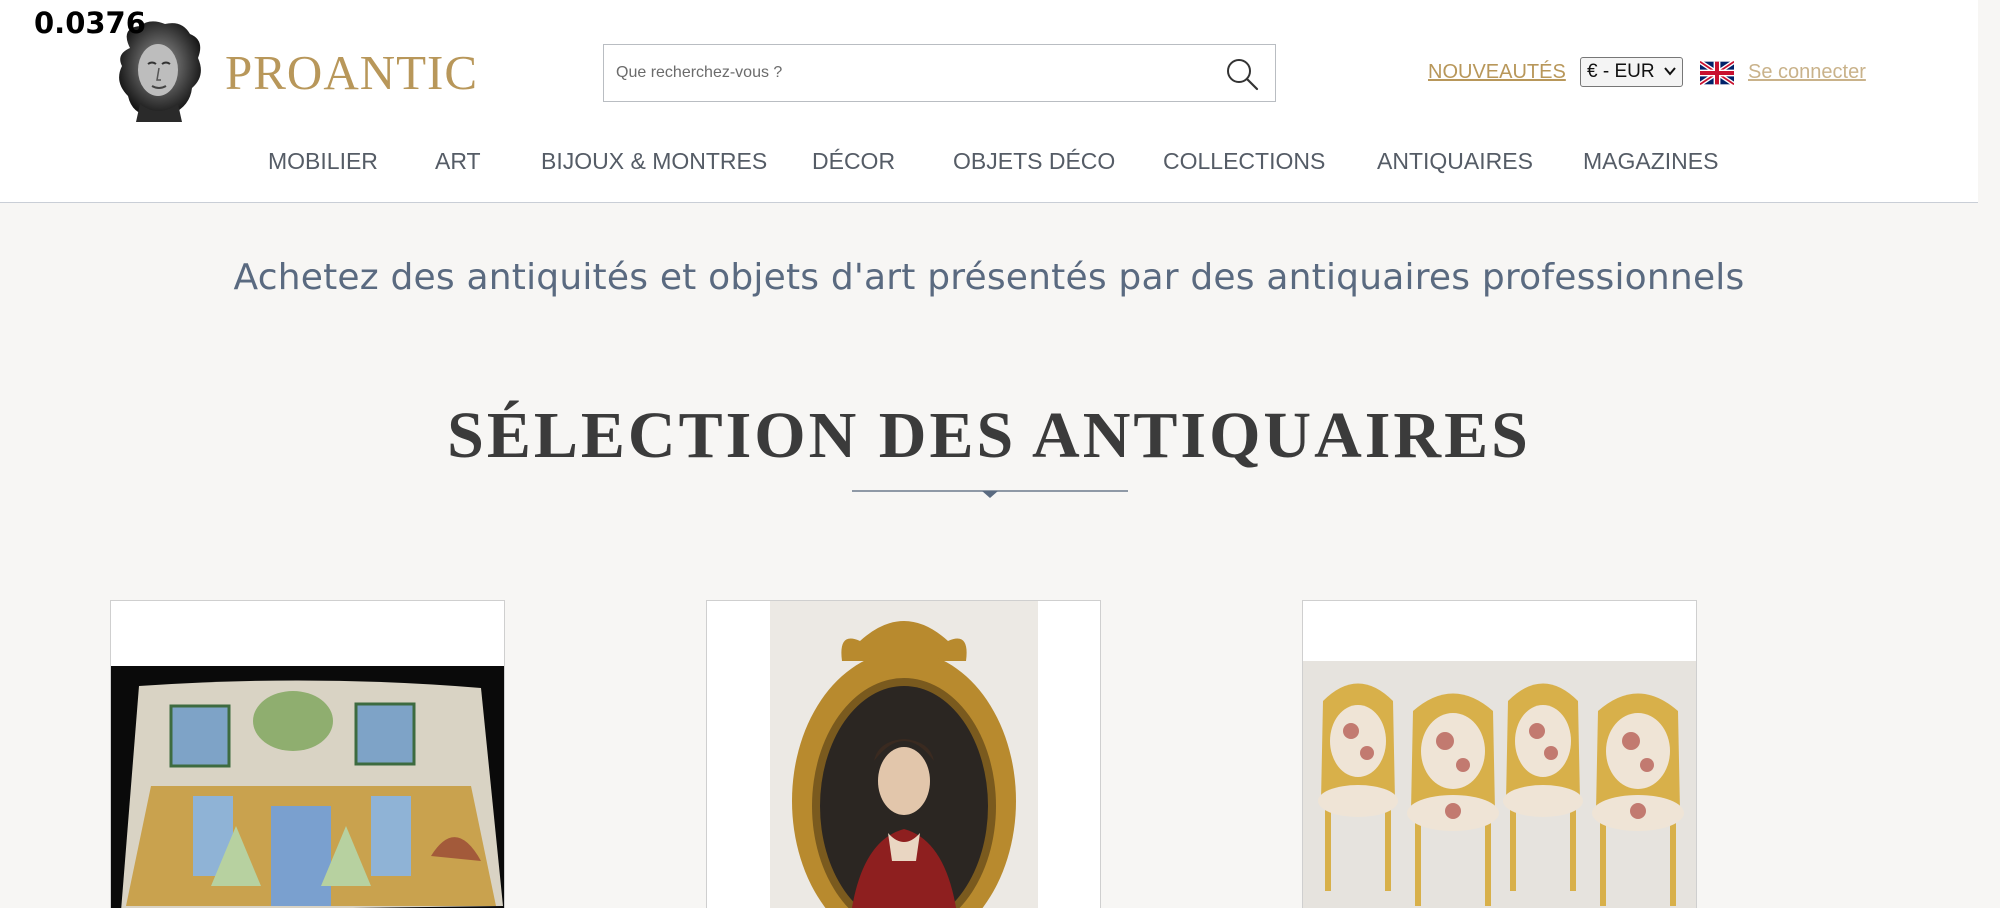 The height and width of the screenshot is (908, 2000). Describe the element at coordinates (1717, 73) in the screenshot. I see `uk-flag-icon` at that location.